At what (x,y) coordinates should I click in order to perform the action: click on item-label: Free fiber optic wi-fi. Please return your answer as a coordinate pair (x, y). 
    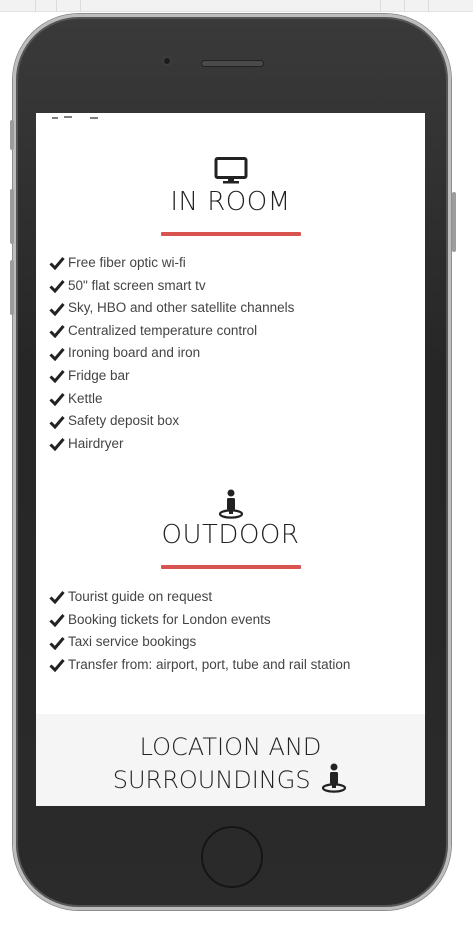
    Looking at the image, I should click on (127, 262).